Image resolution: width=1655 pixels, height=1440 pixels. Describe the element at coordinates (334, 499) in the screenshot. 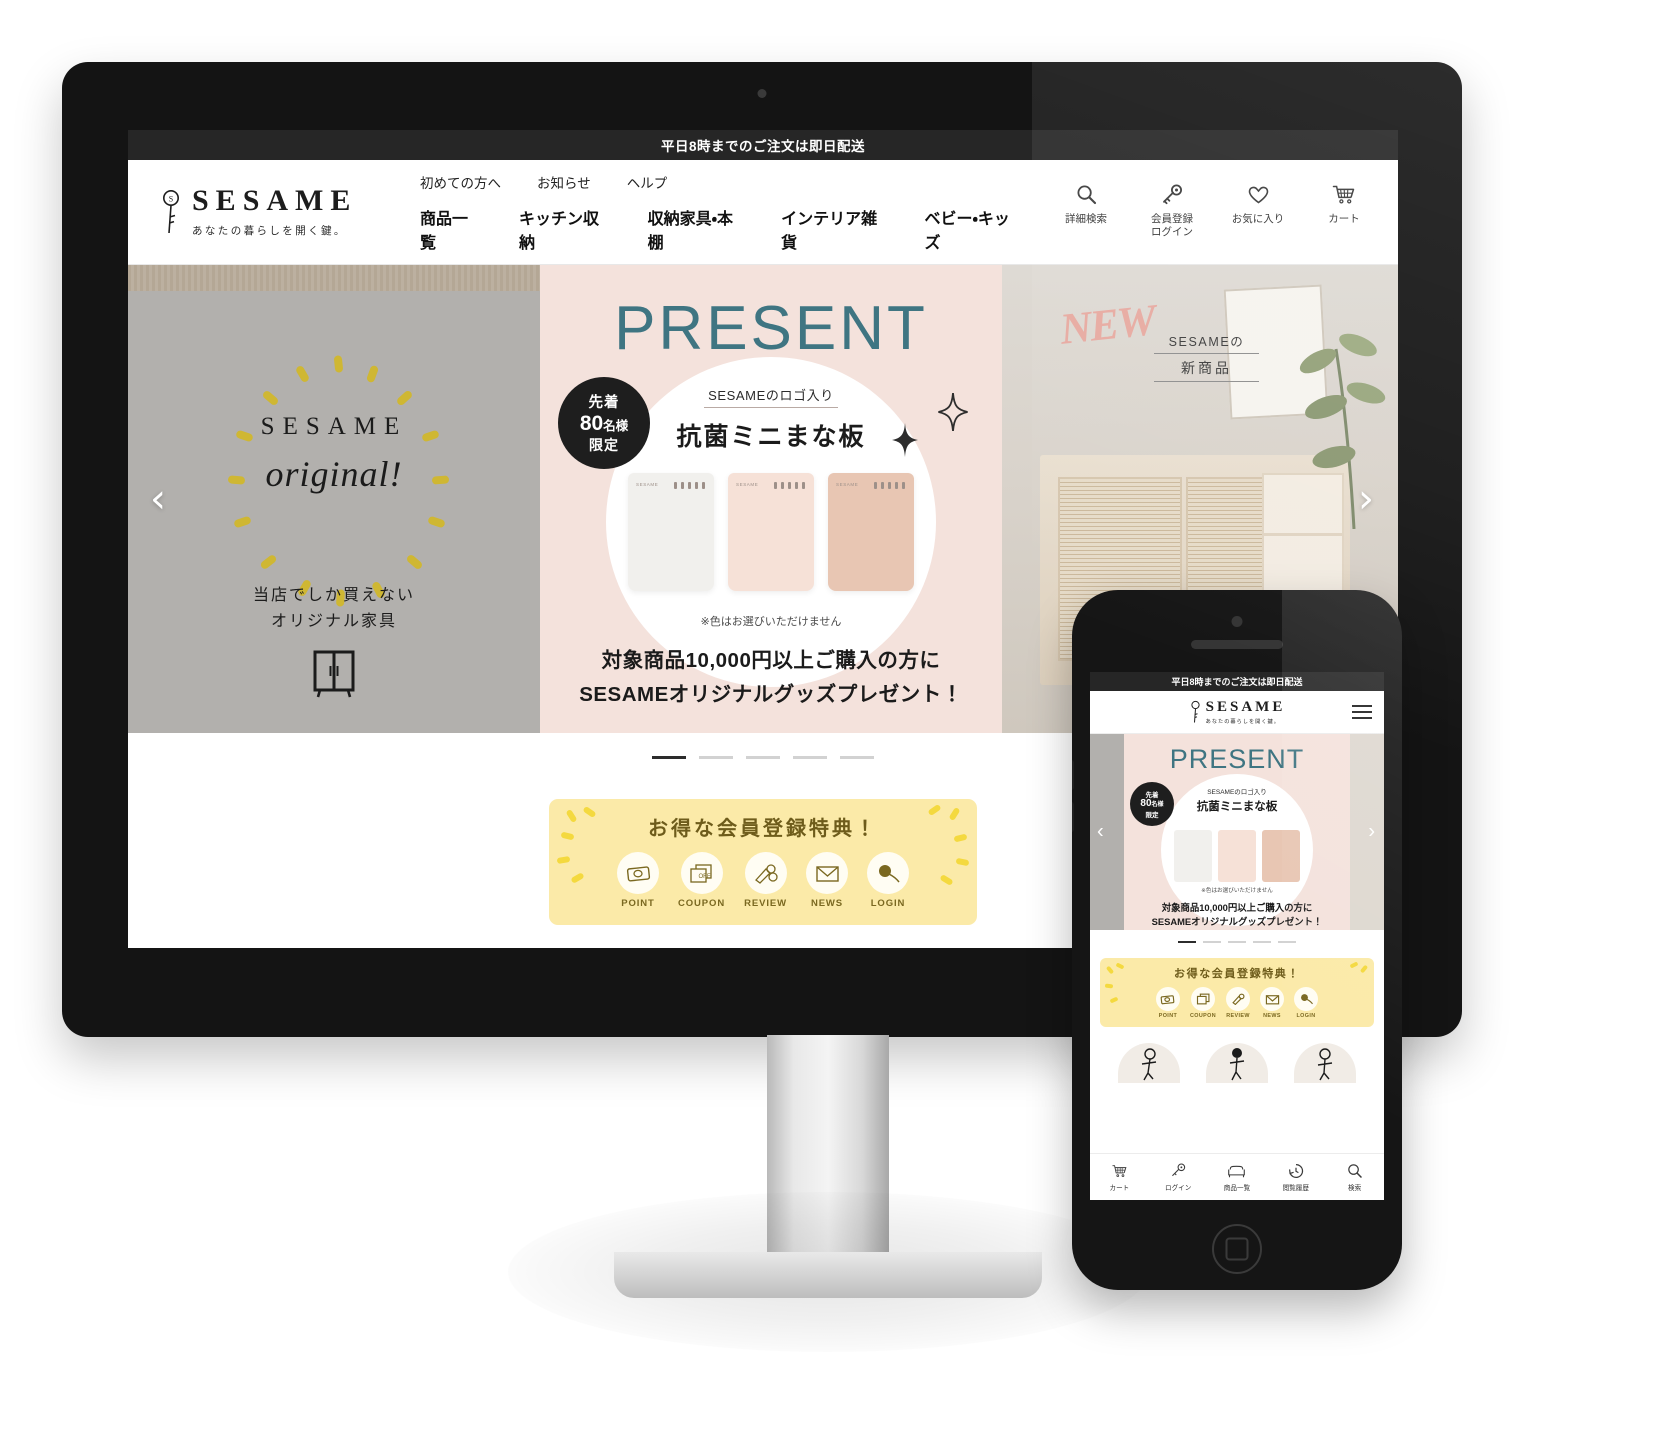

I see `hero-slide-sesame-original: SESAME original! 当店でしか買えない オリジナル家具 ‹` at that location.